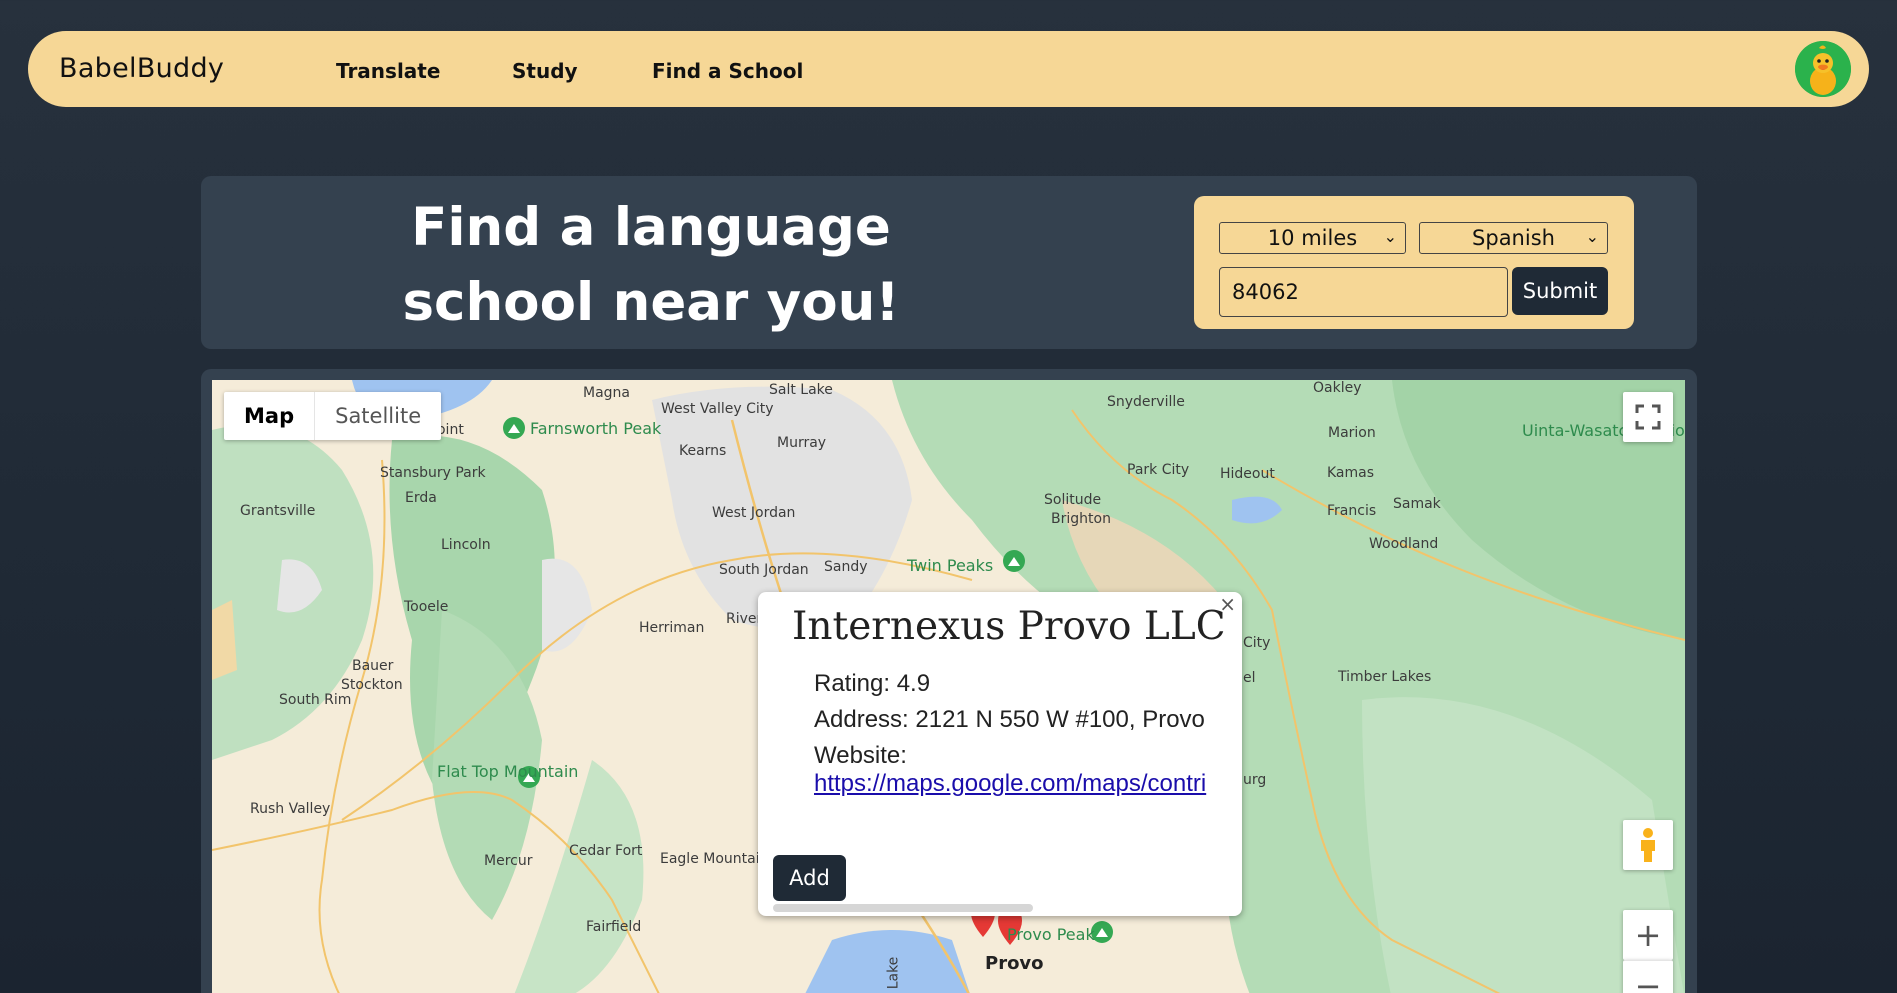 The width and height of the screenshot is (1897, 993). Describe the element at coordinates (1352, 433) in the screenshot. I see `map-label: Marion` at that location.